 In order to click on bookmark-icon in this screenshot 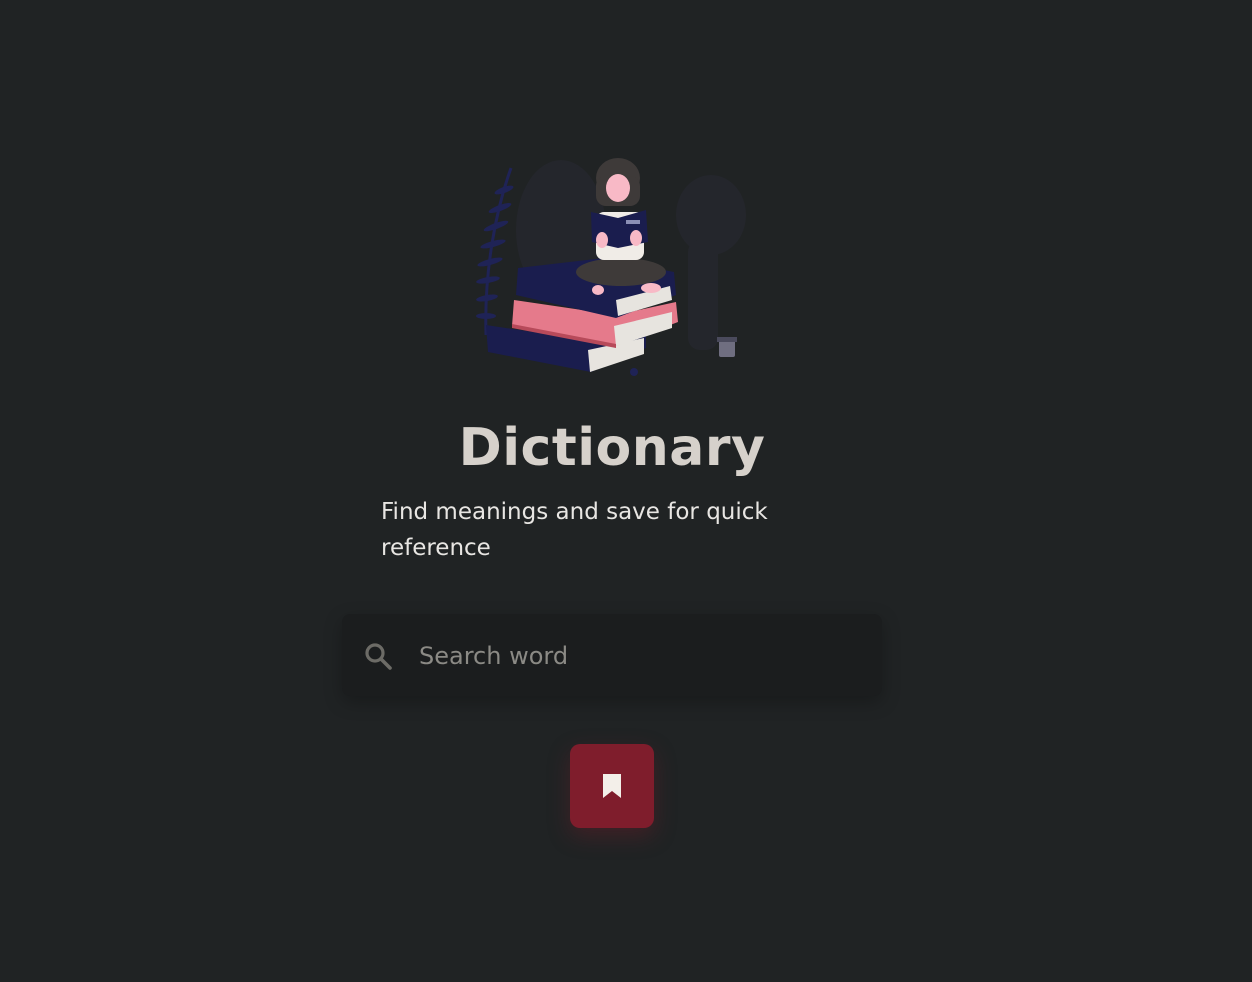, I will do `click(612, 786)`.